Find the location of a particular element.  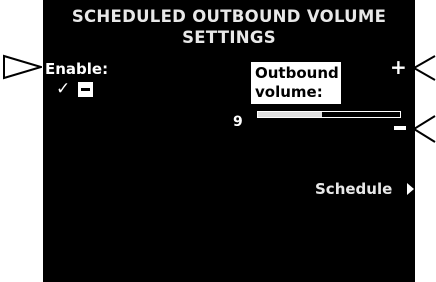

minus-box-icon is located at coordinates (85, 89).